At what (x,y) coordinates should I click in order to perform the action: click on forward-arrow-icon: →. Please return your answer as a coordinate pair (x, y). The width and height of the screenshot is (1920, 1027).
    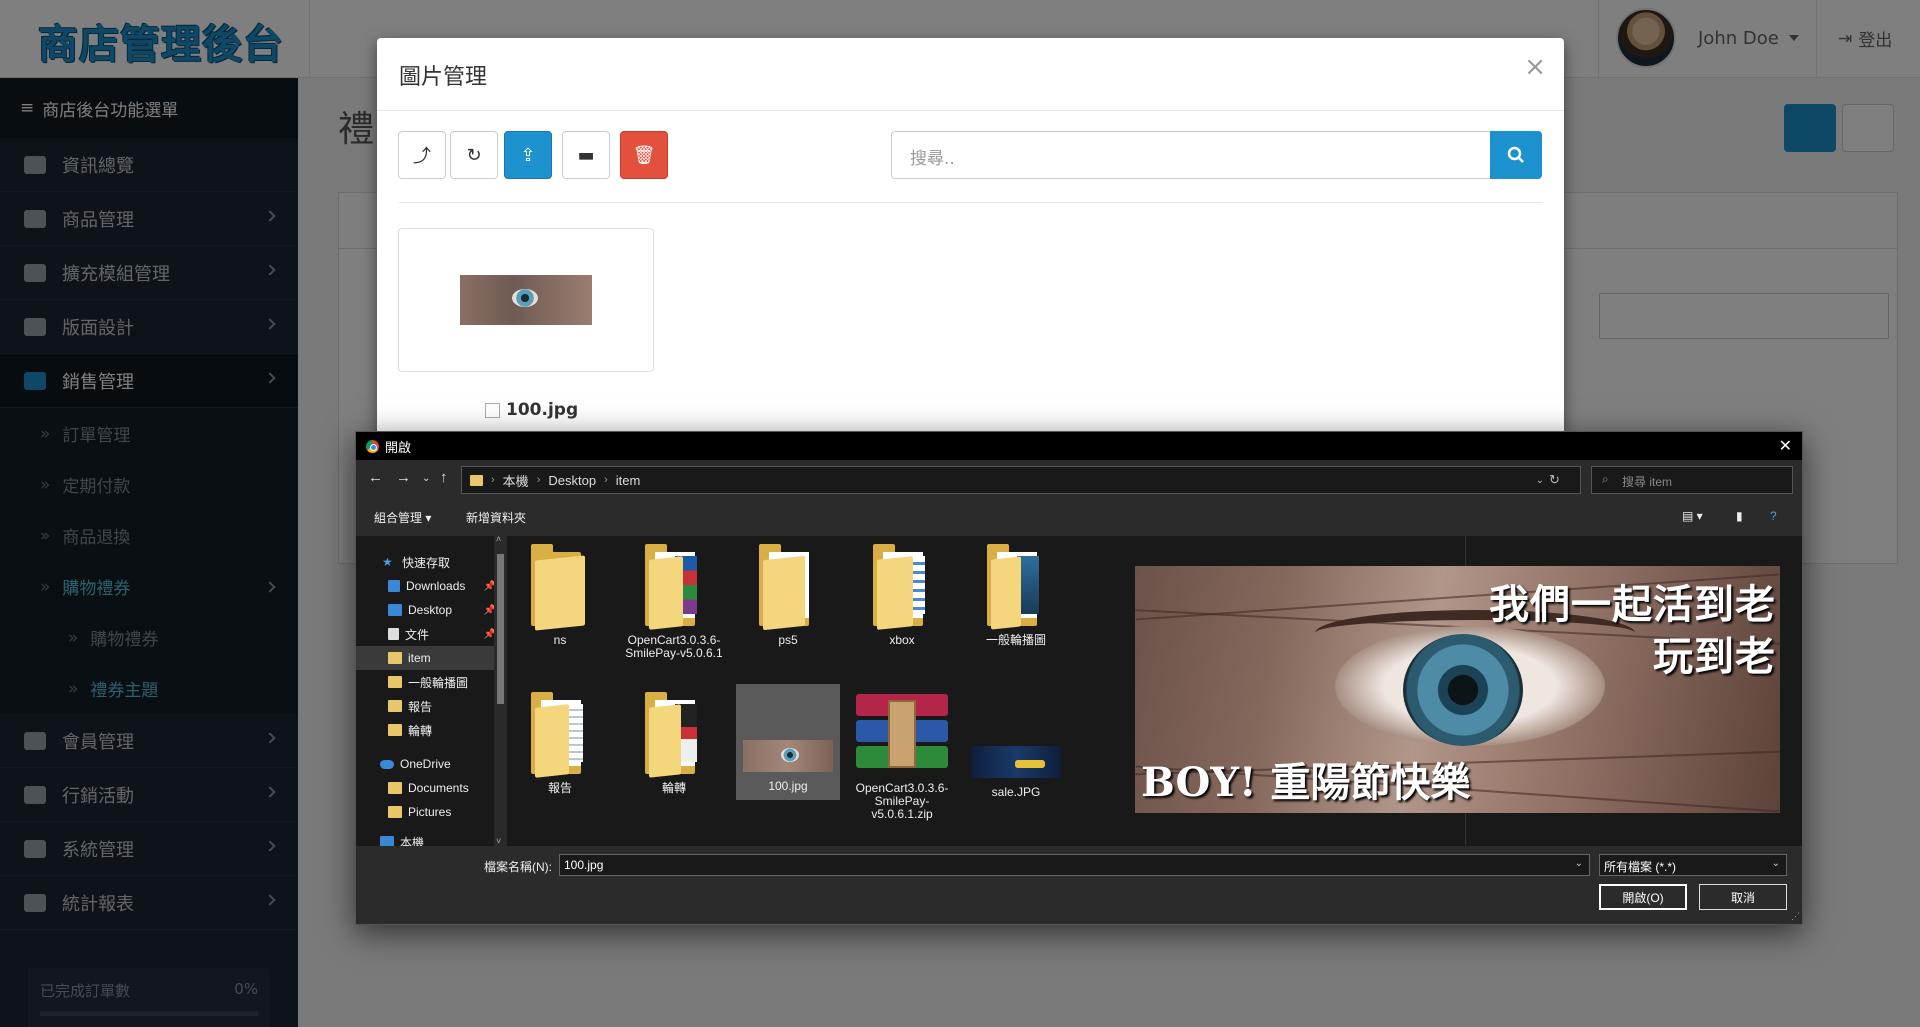
    Looking at the image, I should click on (403, 477).